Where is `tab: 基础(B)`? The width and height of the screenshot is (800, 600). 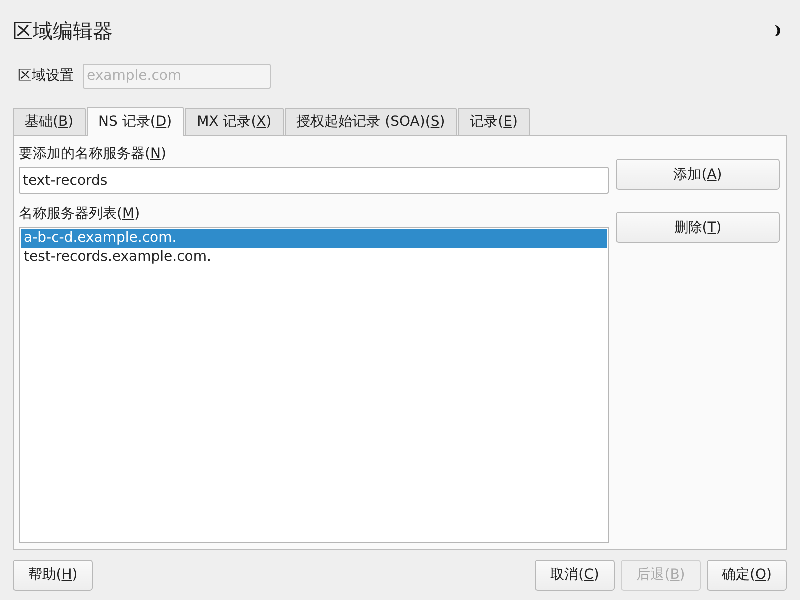
tab: 基础(B) is located at coordinates (49, 121).